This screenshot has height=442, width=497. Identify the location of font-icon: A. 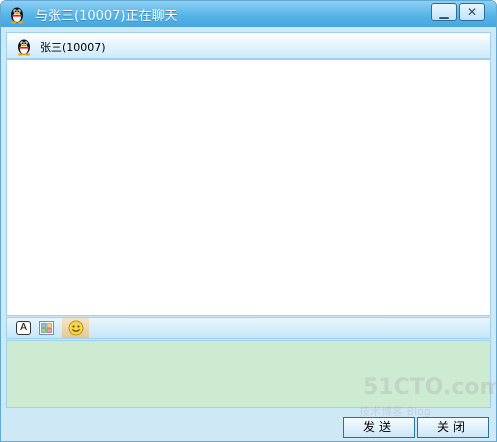
(23, 328).